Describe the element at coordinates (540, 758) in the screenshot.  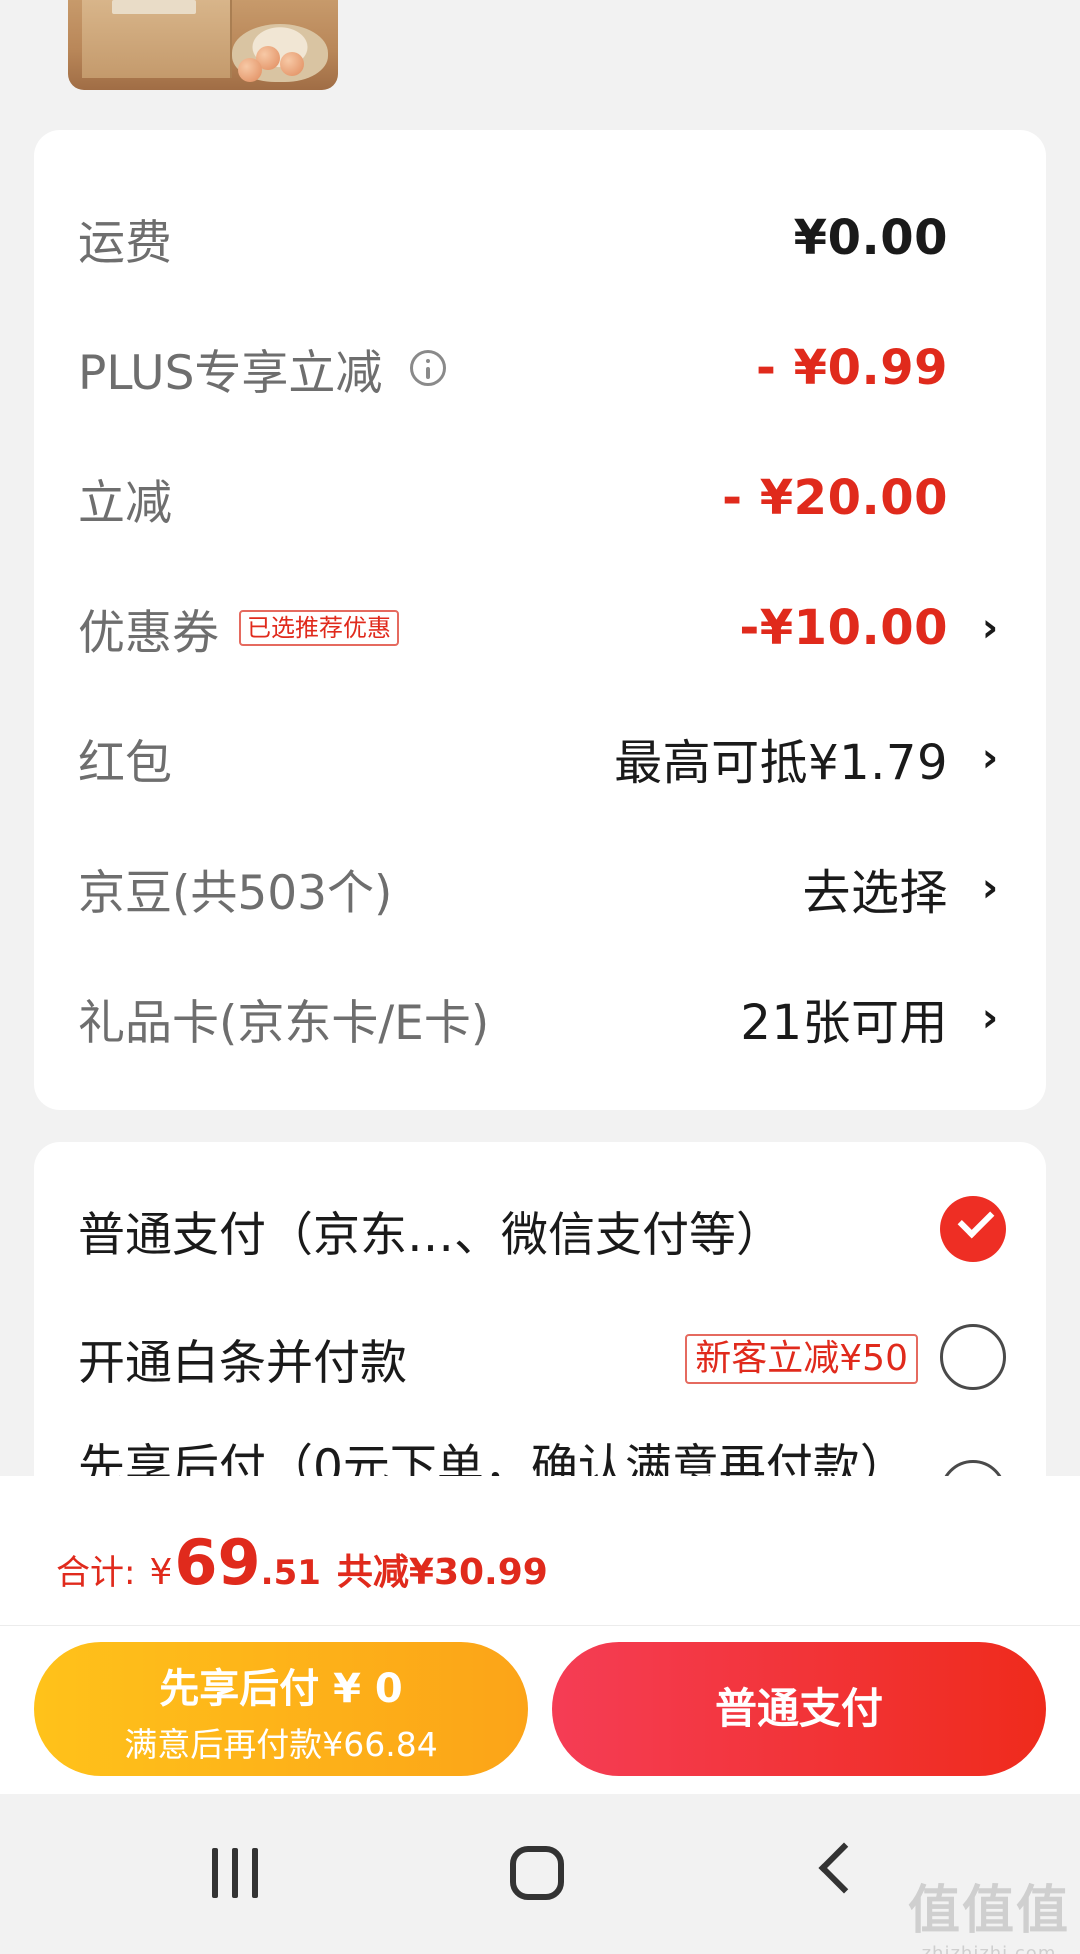
I see `redpacket-row: 红包 最高可抵¥1.79 ›` at that location.